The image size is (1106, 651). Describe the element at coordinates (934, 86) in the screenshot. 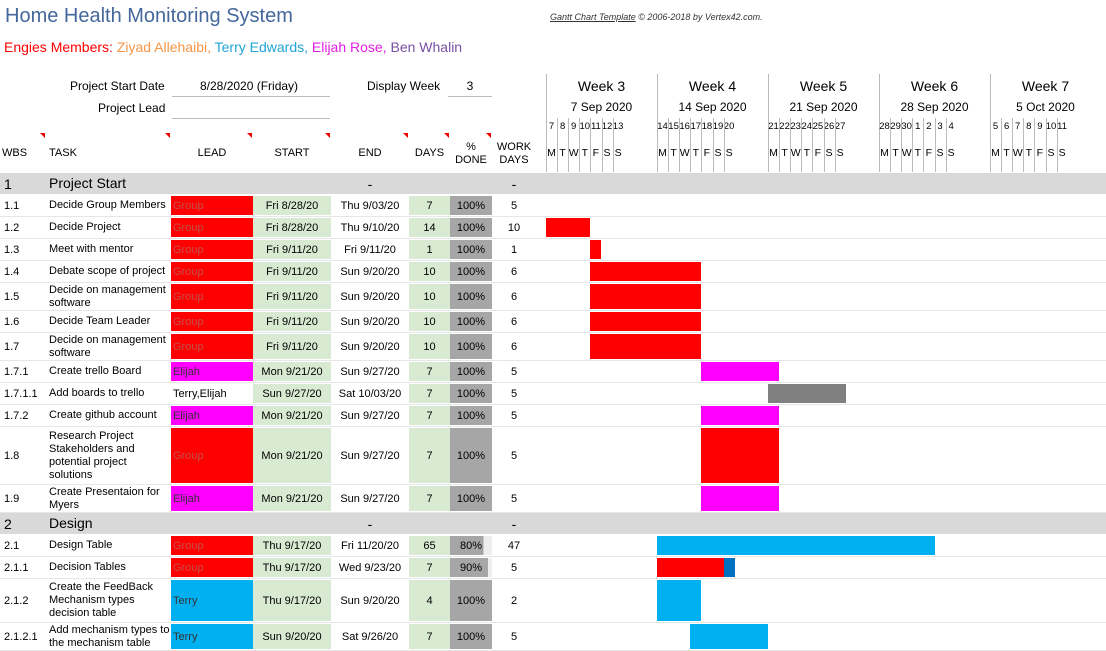

I see `week-label: Week 6` at that location.